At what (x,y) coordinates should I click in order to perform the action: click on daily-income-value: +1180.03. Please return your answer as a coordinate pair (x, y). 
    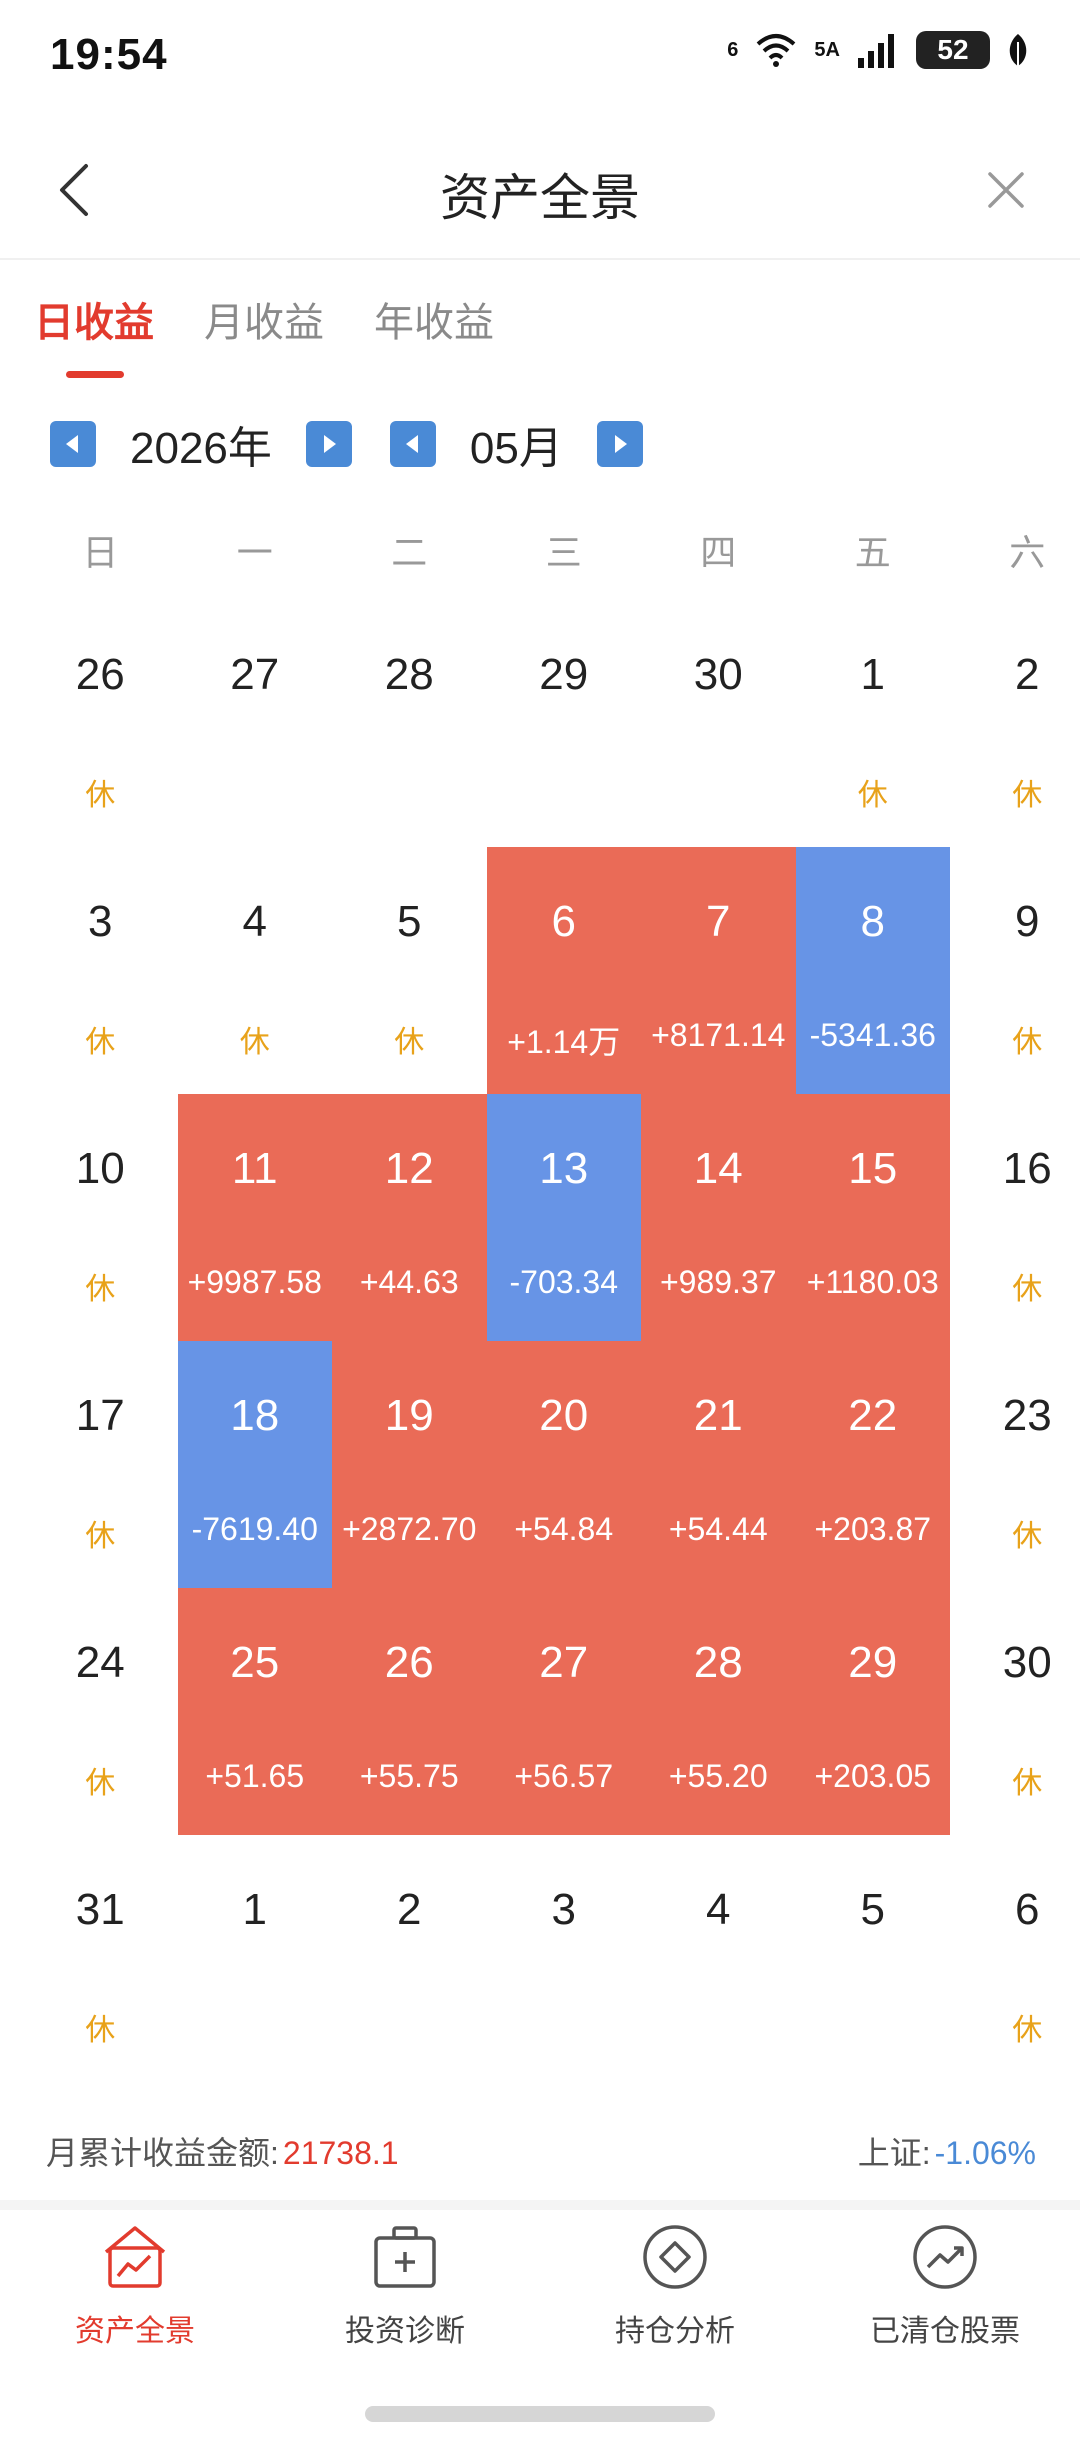
    Looking at the image, I should click on (872, 1282).